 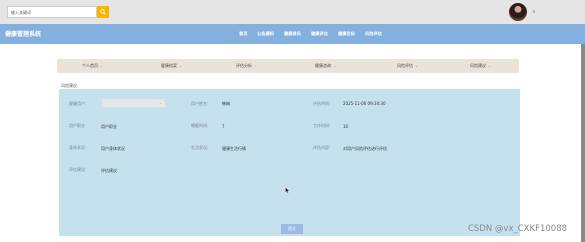 I want to click on user-account-select: ⌄, so click(x=133, y=103).